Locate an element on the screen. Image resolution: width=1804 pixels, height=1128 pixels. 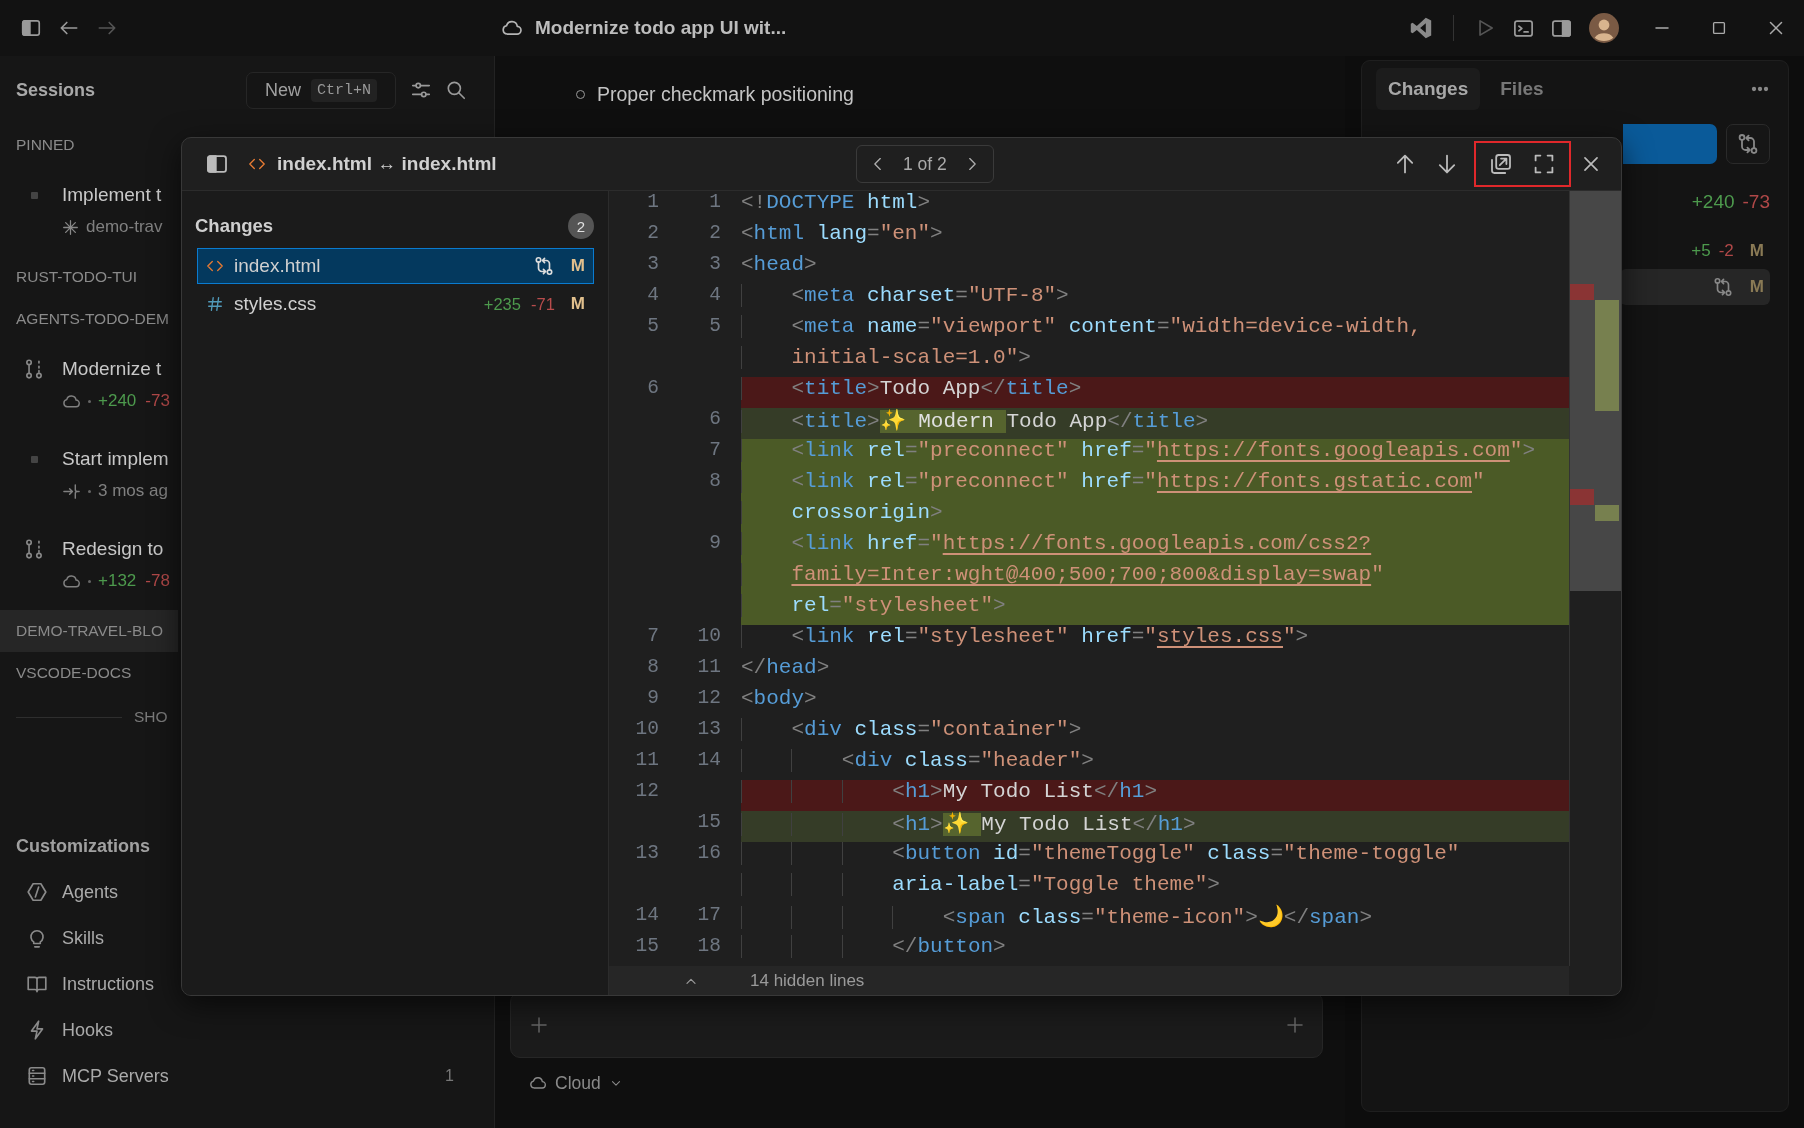
line-number: 17 is located at coordinates (709, 915).